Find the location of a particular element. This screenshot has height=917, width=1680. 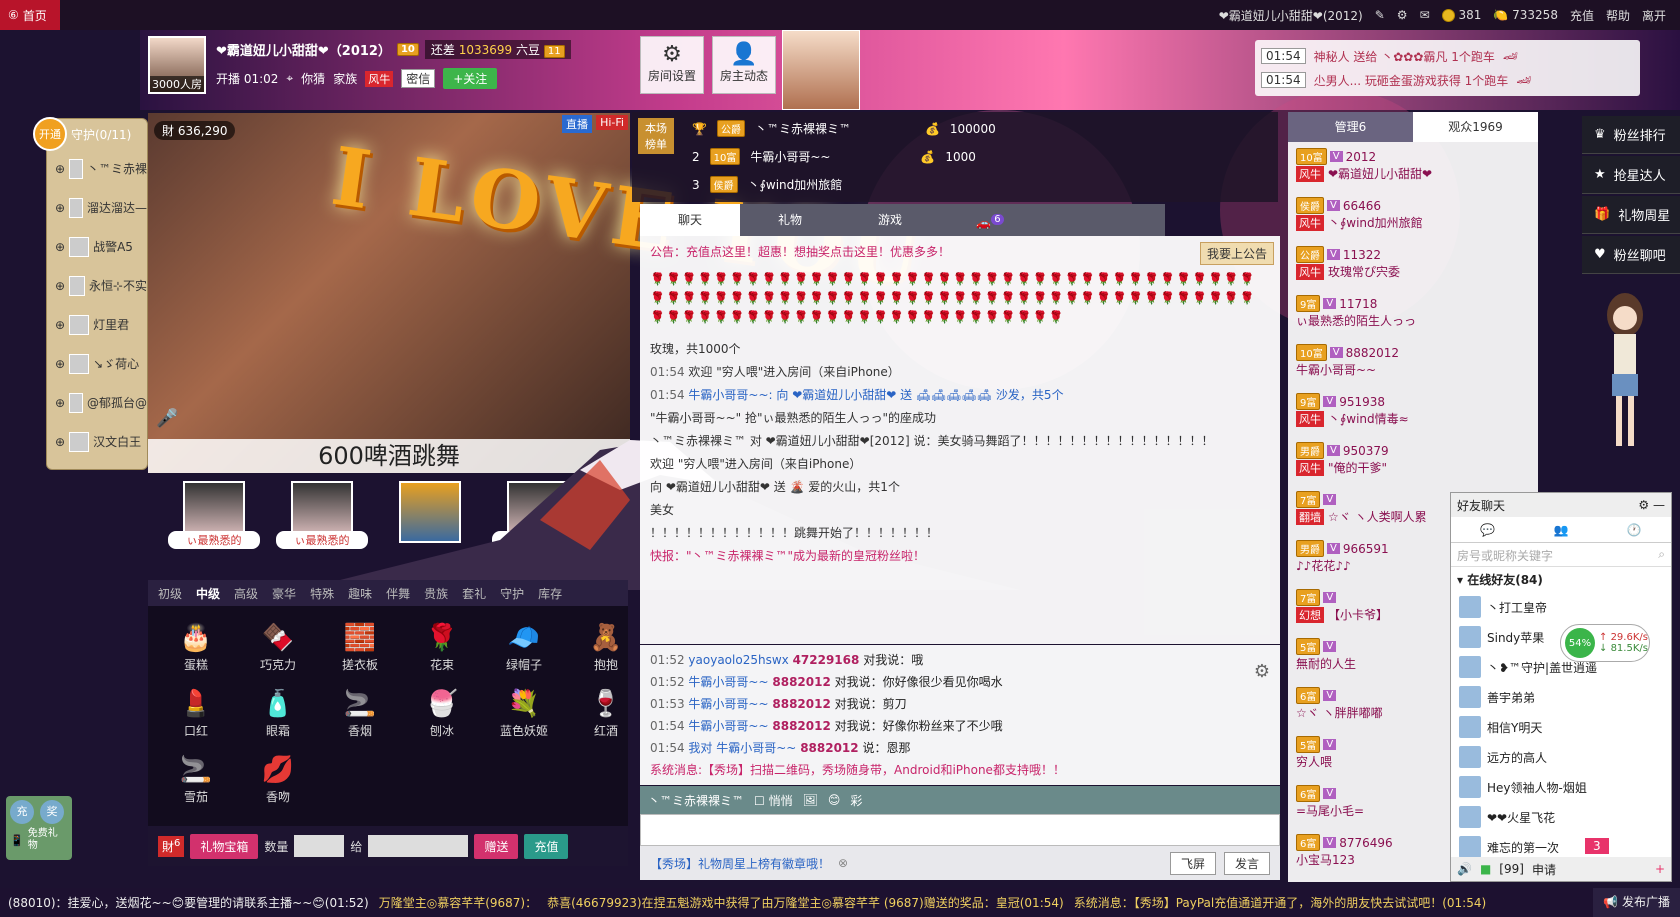

tab-admins: 管理6 is located at coordinates (1350, 127).